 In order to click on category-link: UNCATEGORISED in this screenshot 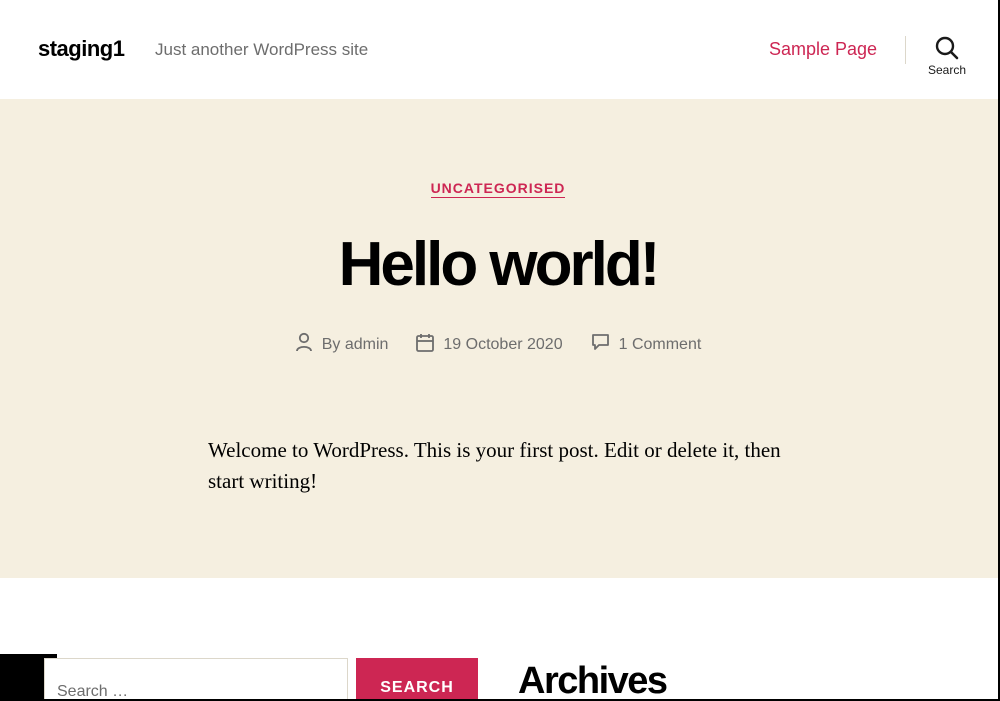, I will do `click(498, 189)`.